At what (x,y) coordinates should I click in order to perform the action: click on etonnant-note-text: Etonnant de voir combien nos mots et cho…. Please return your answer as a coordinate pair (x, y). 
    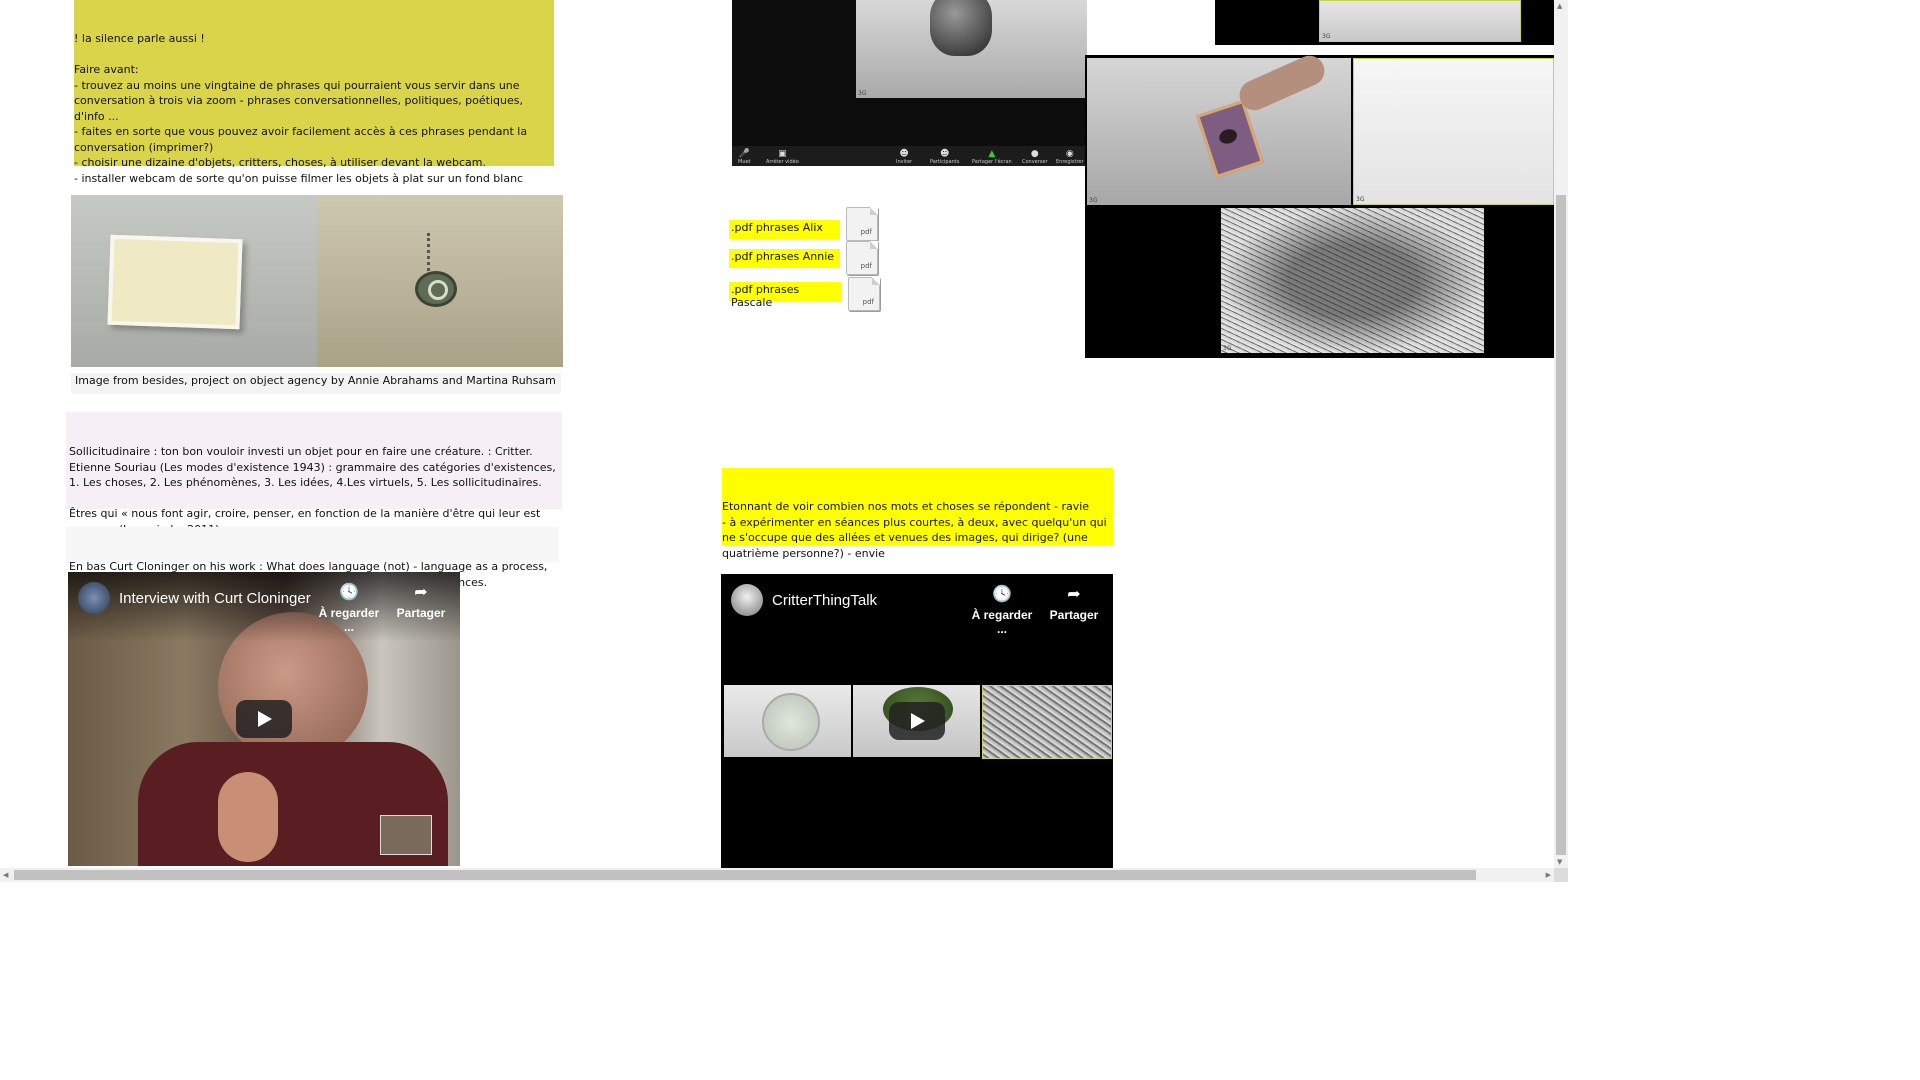
    Looking at the image, I should click on (914, 530).